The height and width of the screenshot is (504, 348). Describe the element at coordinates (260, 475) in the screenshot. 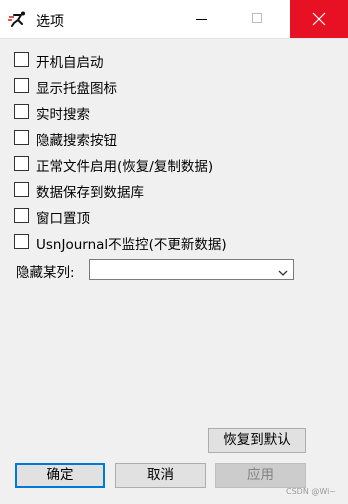

I see `apply-button: 应用` at that location.